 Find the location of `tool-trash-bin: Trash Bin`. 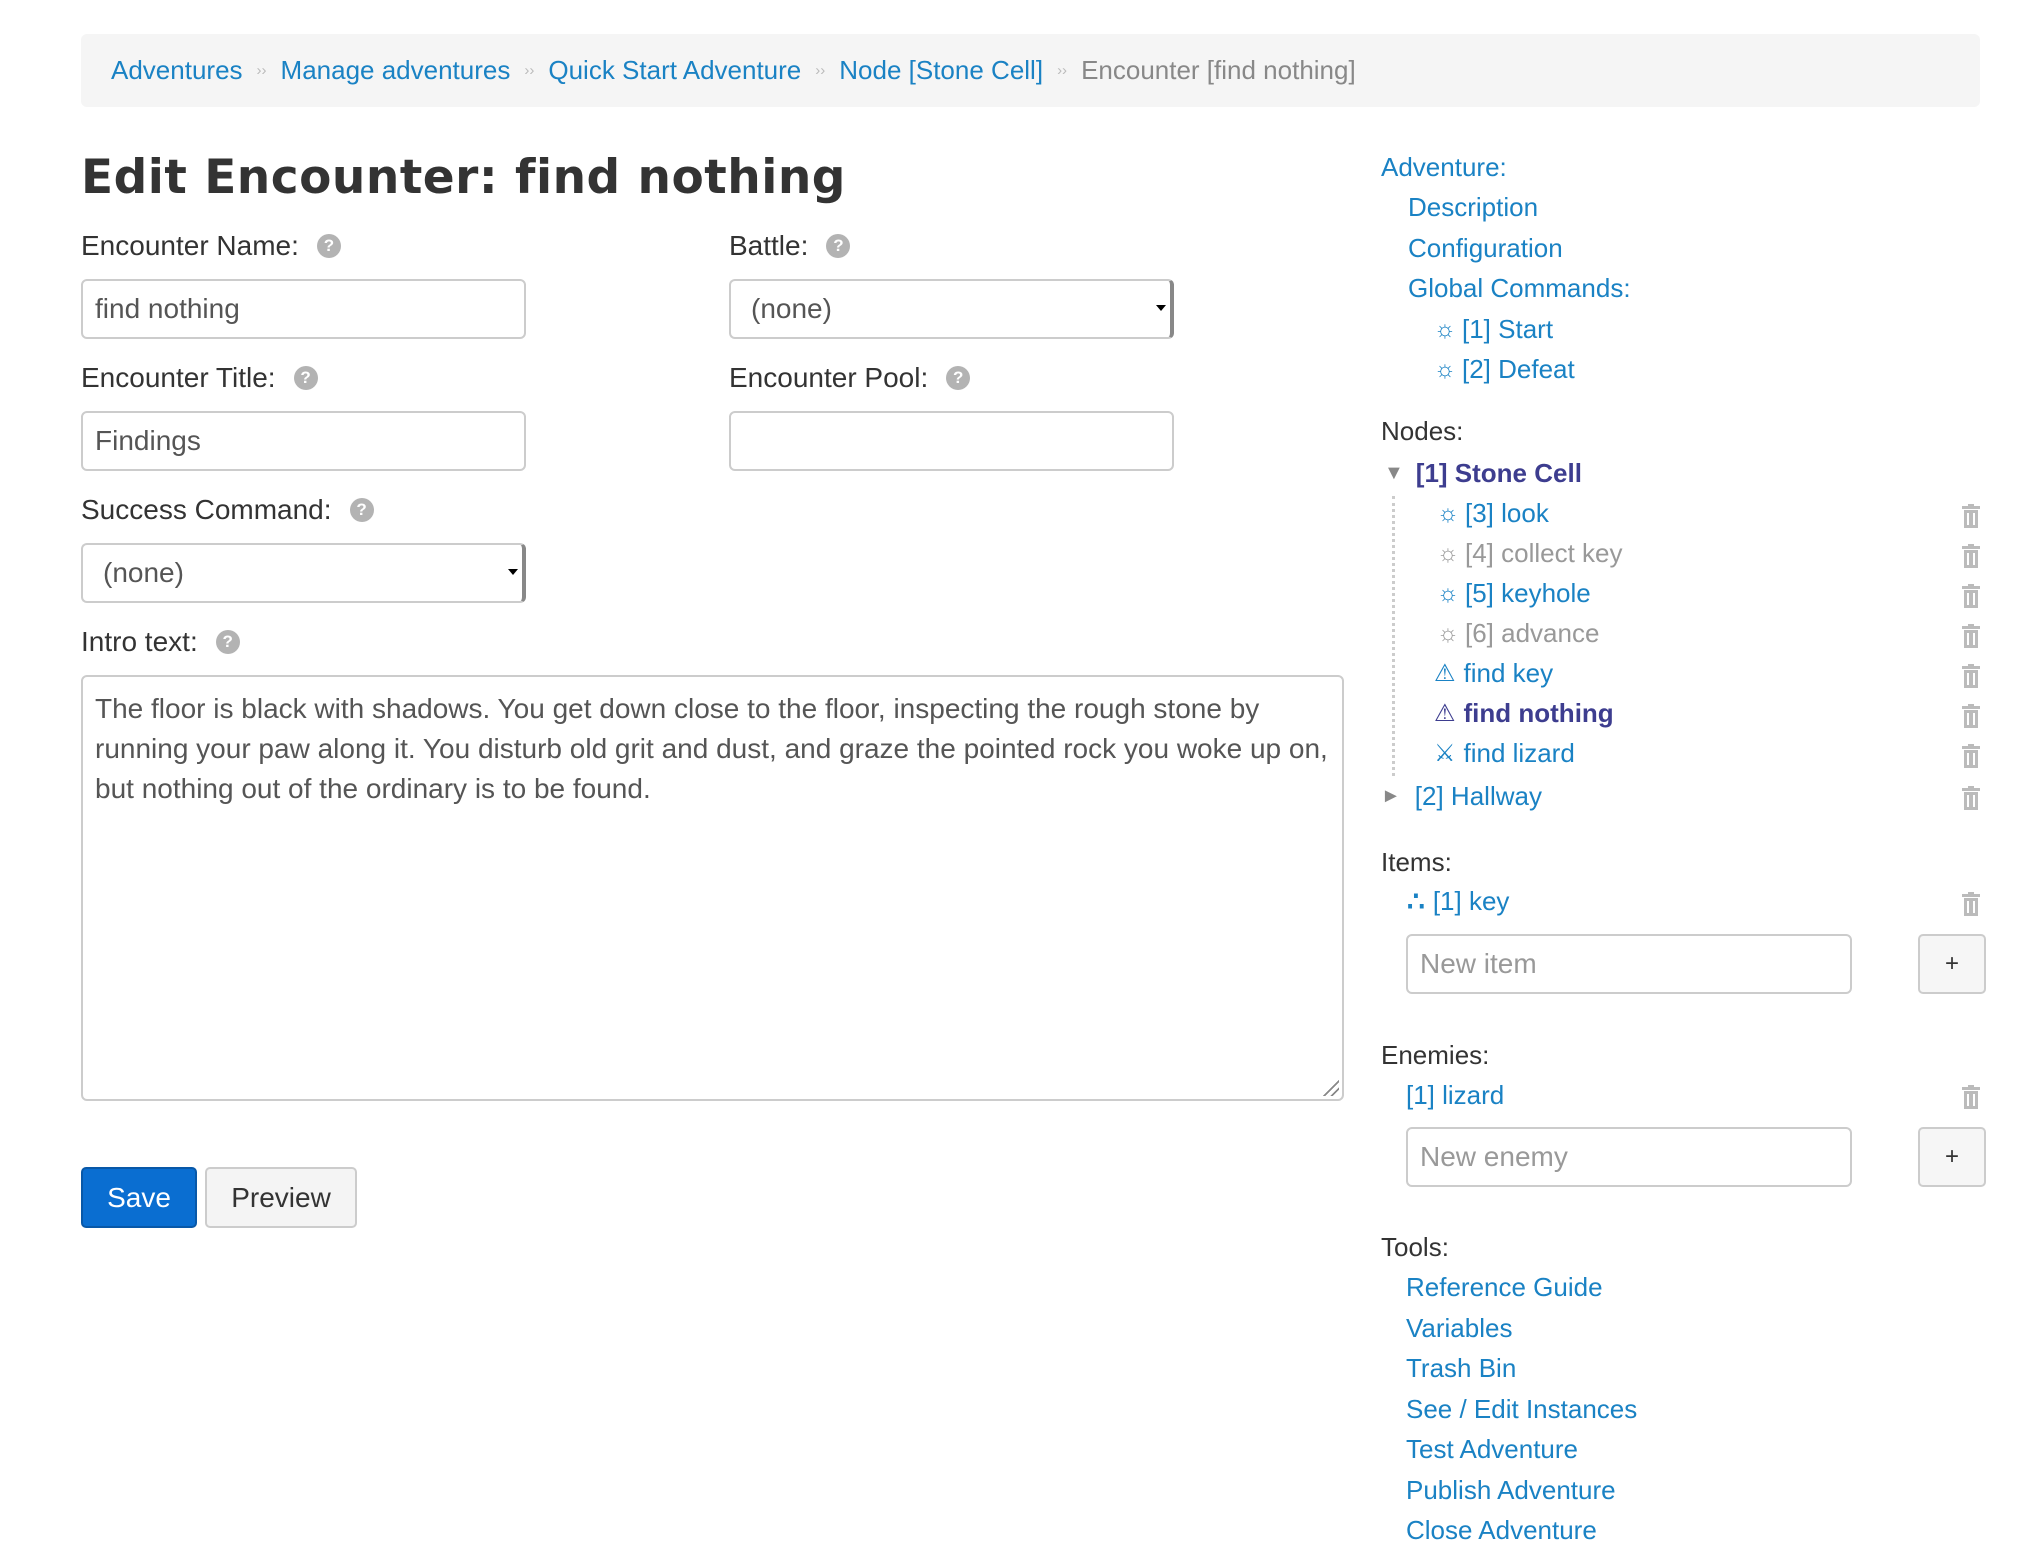

tool-trash-bin: Trash Bin is located at coordinates (1461, 1368).